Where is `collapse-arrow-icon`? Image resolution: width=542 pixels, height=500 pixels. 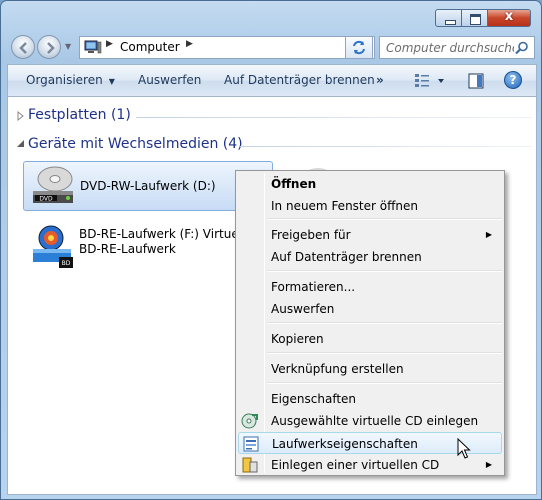 collapse-arrow-icon is located at coordinates (21, 145).